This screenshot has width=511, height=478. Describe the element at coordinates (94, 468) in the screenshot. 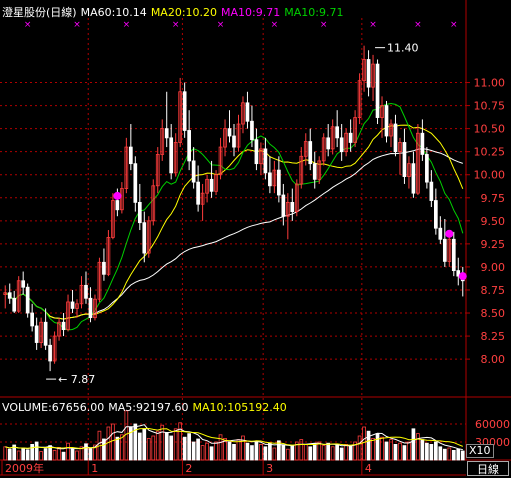

I see `date-label: 1` at that location.